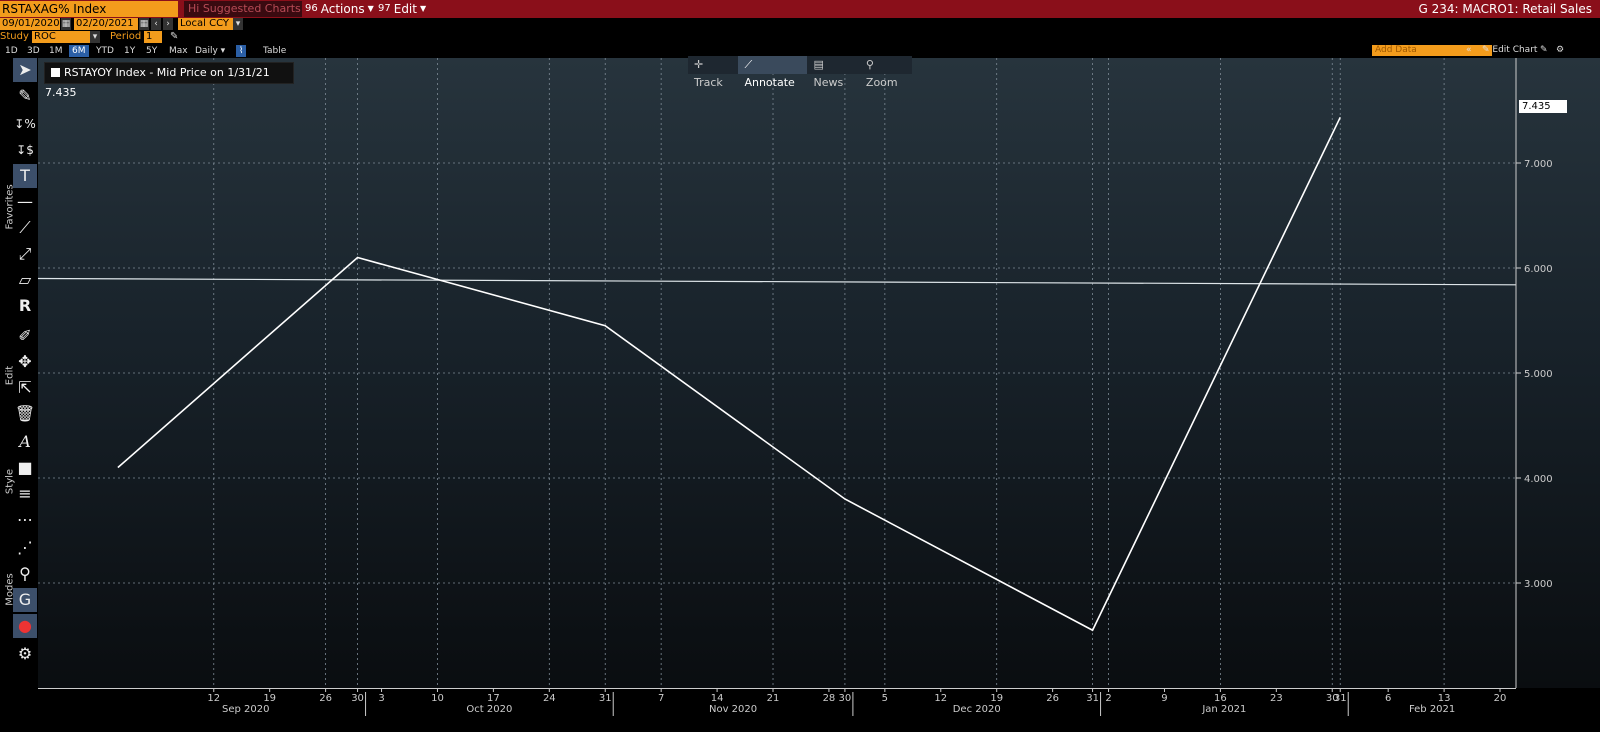 Image resolution: width=1600 pixels, height=732 pixels. What do you see at coordinates (156, 24) in the screenshot?
I see `chevron-left-icon: ‹` at bounding box center [156, 24].